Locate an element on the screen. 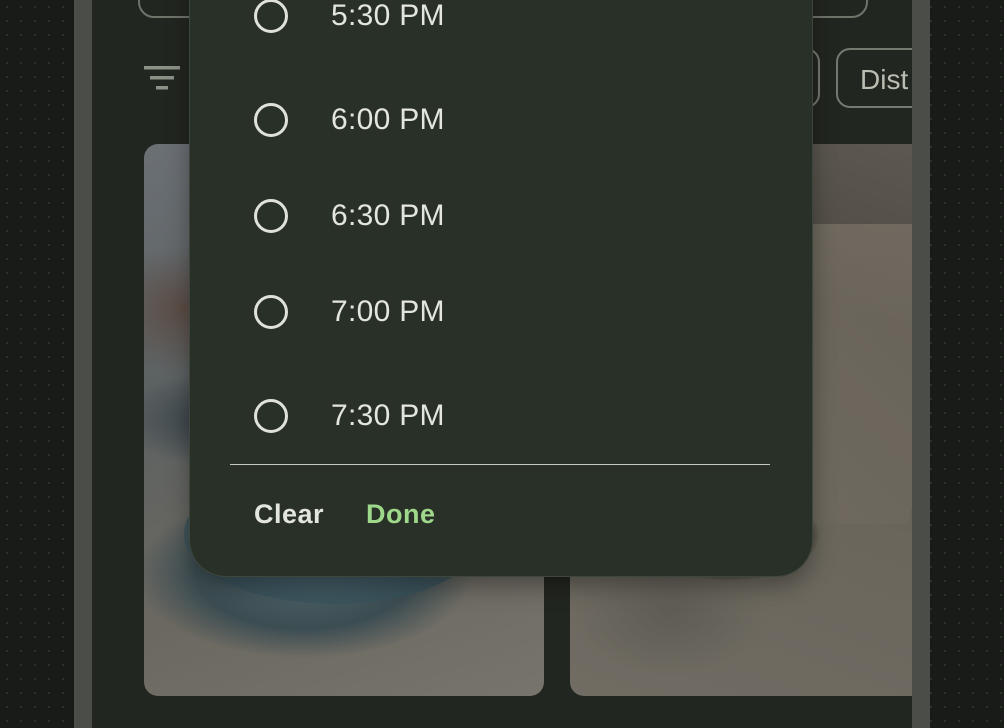 This screenshot has width=1004, height=728. dialog-divider is located at coordinates (500, 464).